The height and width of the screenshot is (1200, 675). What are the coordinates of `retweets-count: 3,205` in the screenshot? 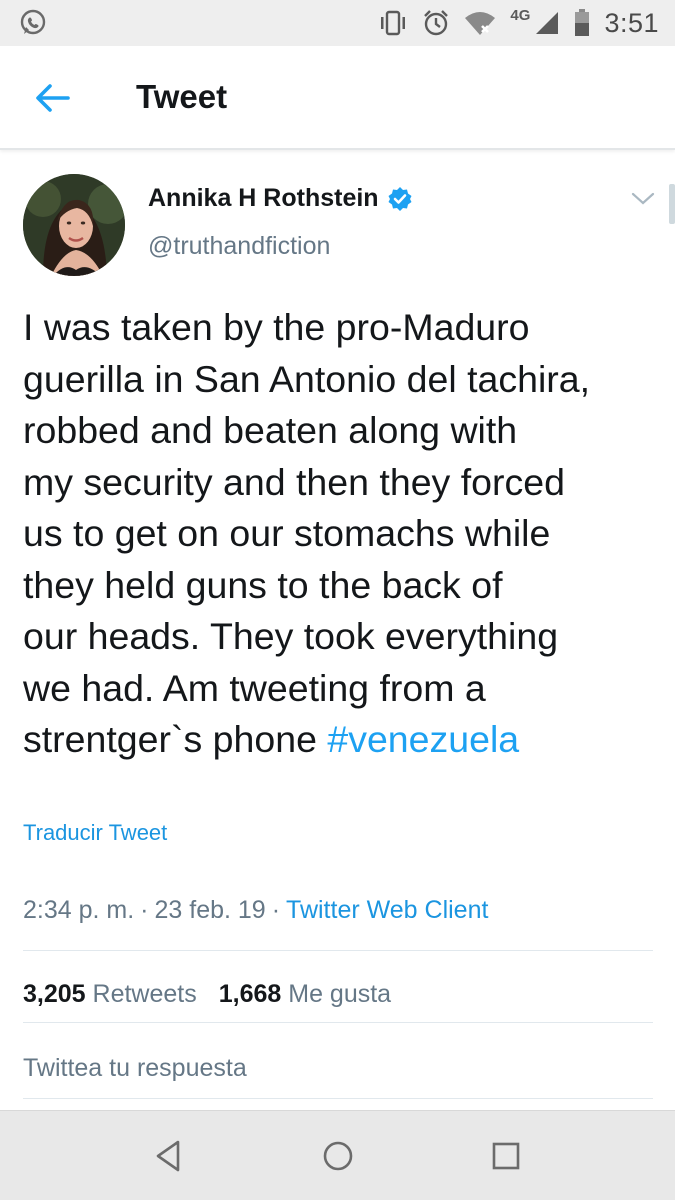 It's located at (54, 994).